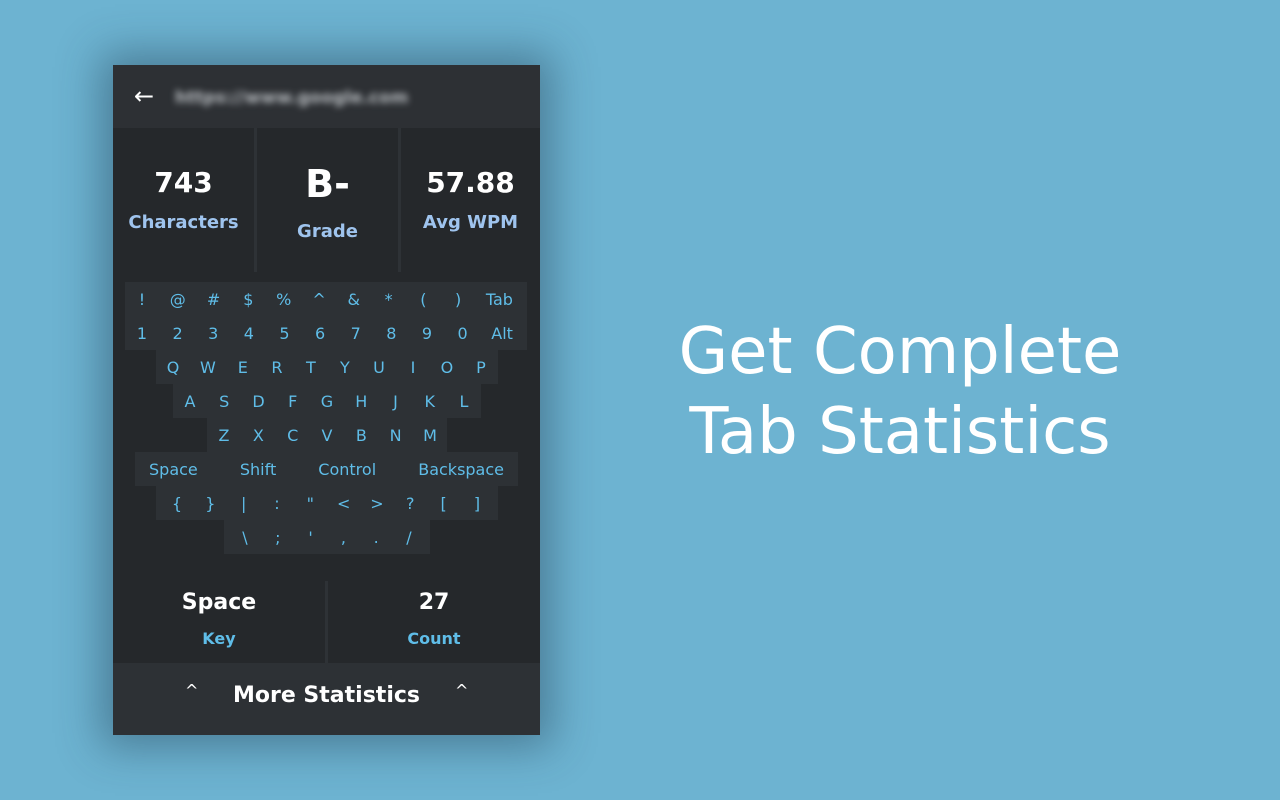 The image size is (1280, 800). I want to click on key: Space, so click(173, 469).